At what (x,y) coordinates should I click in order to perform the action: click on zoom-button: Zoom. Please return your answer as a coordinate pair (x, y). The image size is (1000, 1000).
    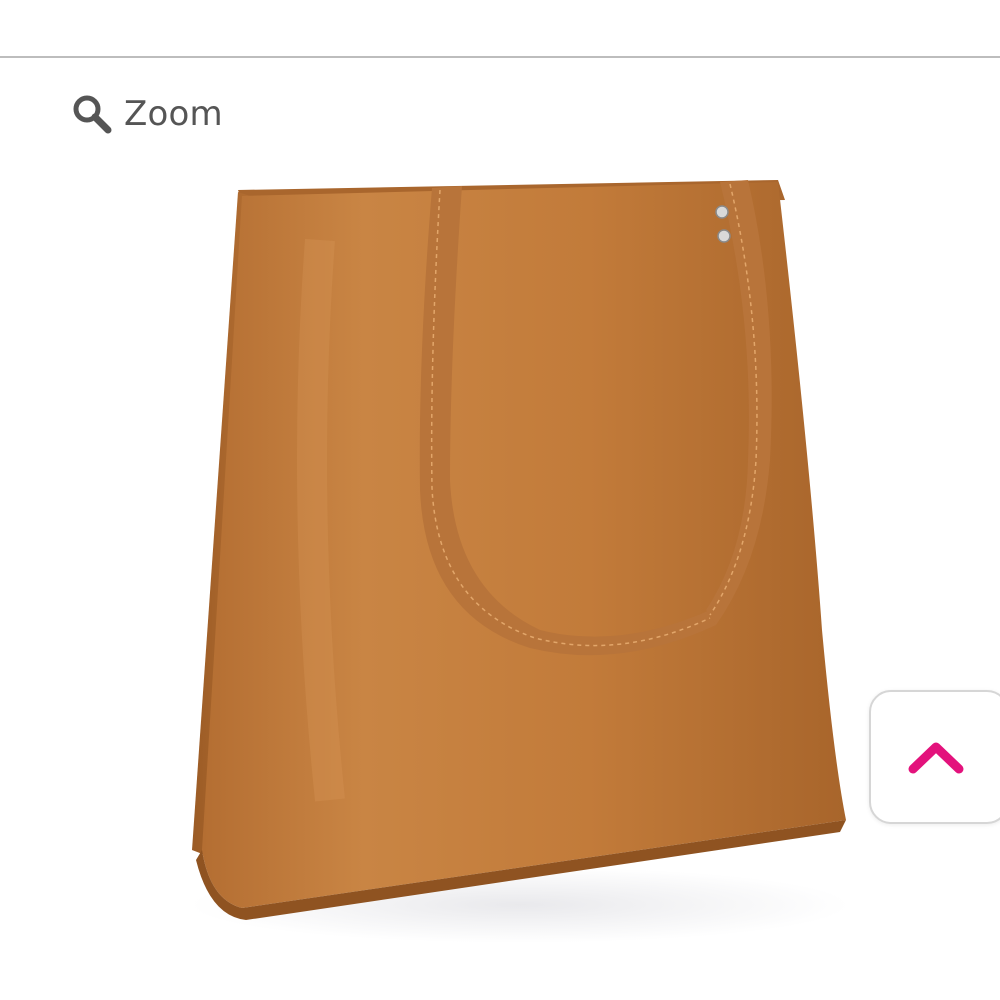
    Looking at the image, I should click on (146, 114).